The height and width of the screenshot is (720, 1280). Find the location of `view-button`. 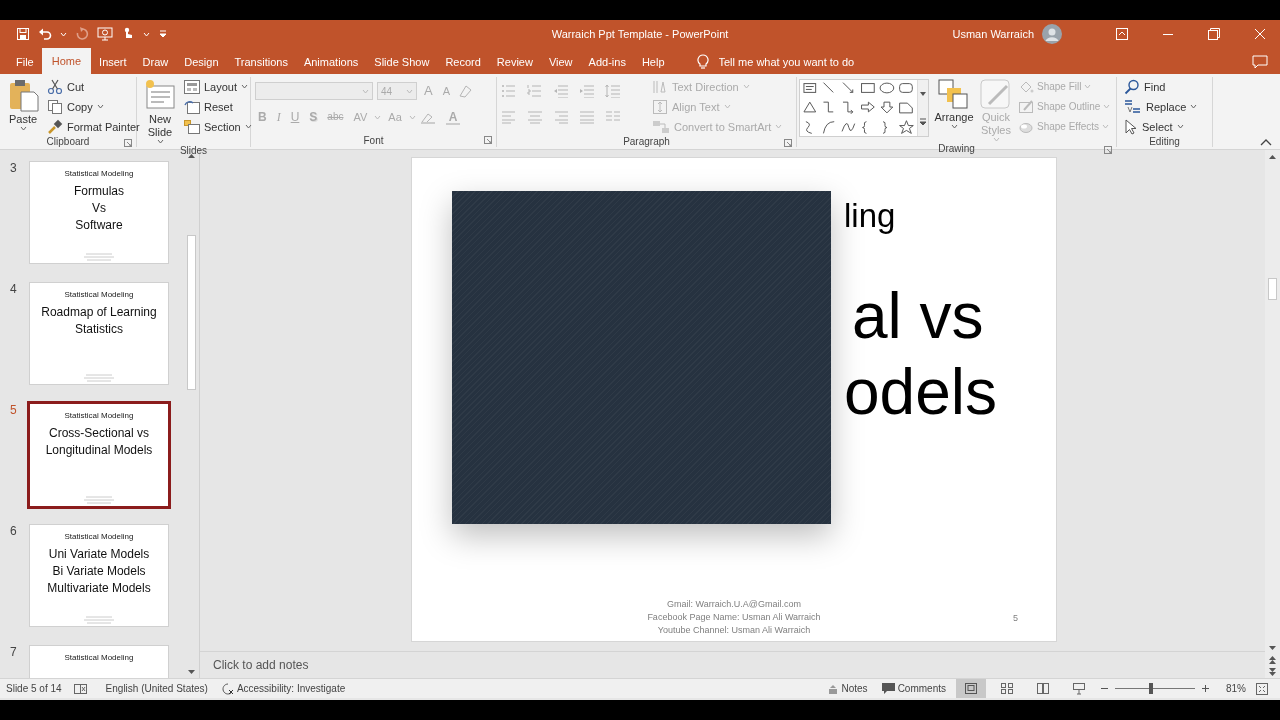

view-button is located at coordinates (971, 688).